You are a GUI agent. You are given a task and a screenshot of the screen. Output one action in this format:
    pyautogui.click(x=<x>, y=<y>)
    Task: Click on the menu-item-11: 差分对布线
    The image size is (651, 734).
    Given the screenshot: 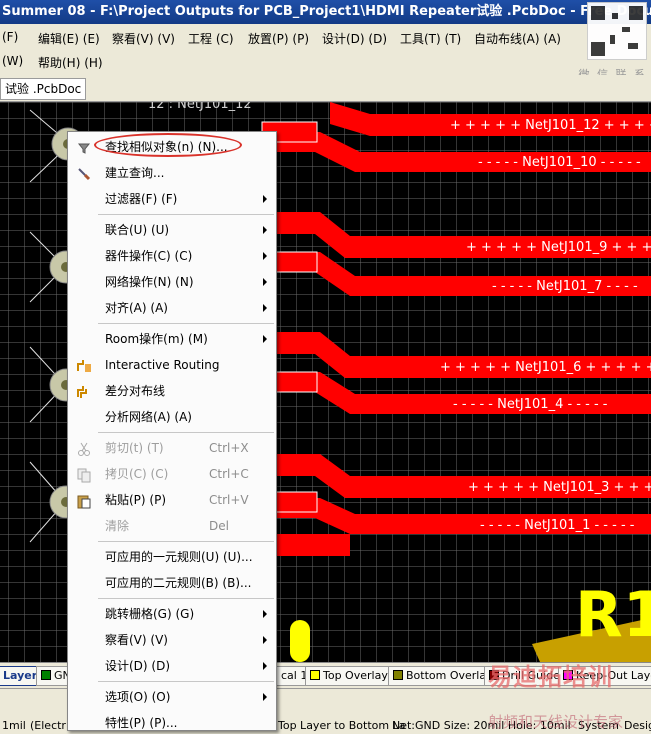 What is the action you would take?
    pyautogui.click(x=172, y=391)
    